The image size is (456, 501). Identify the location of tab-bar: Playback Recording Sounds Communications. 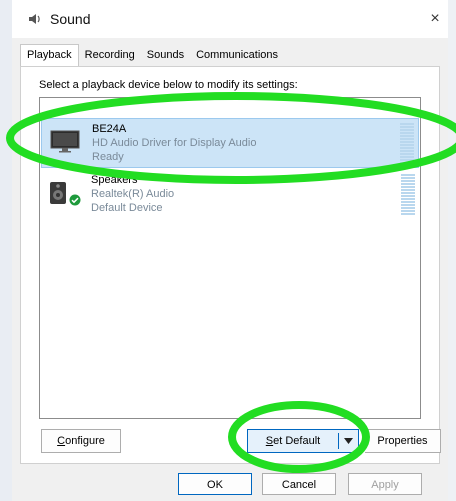
(152, 55).